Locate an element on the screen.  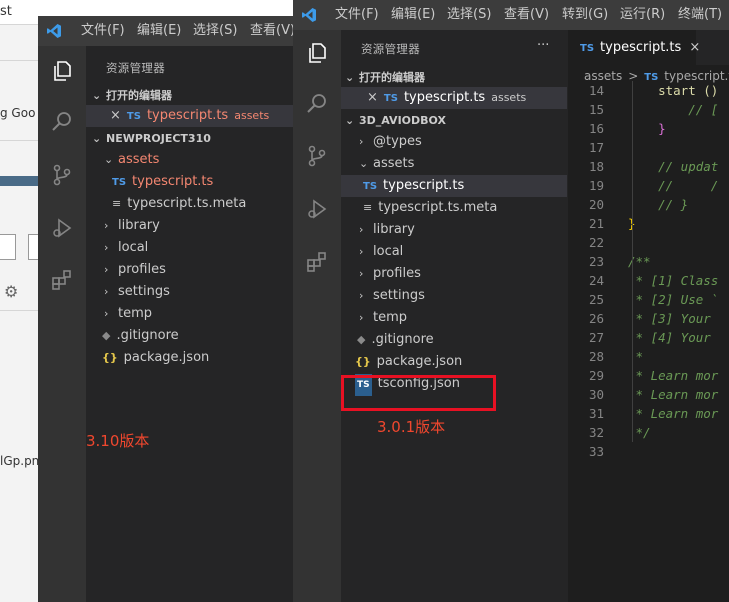
version-label: 3.10版本 is located at coordinates (118, 441).